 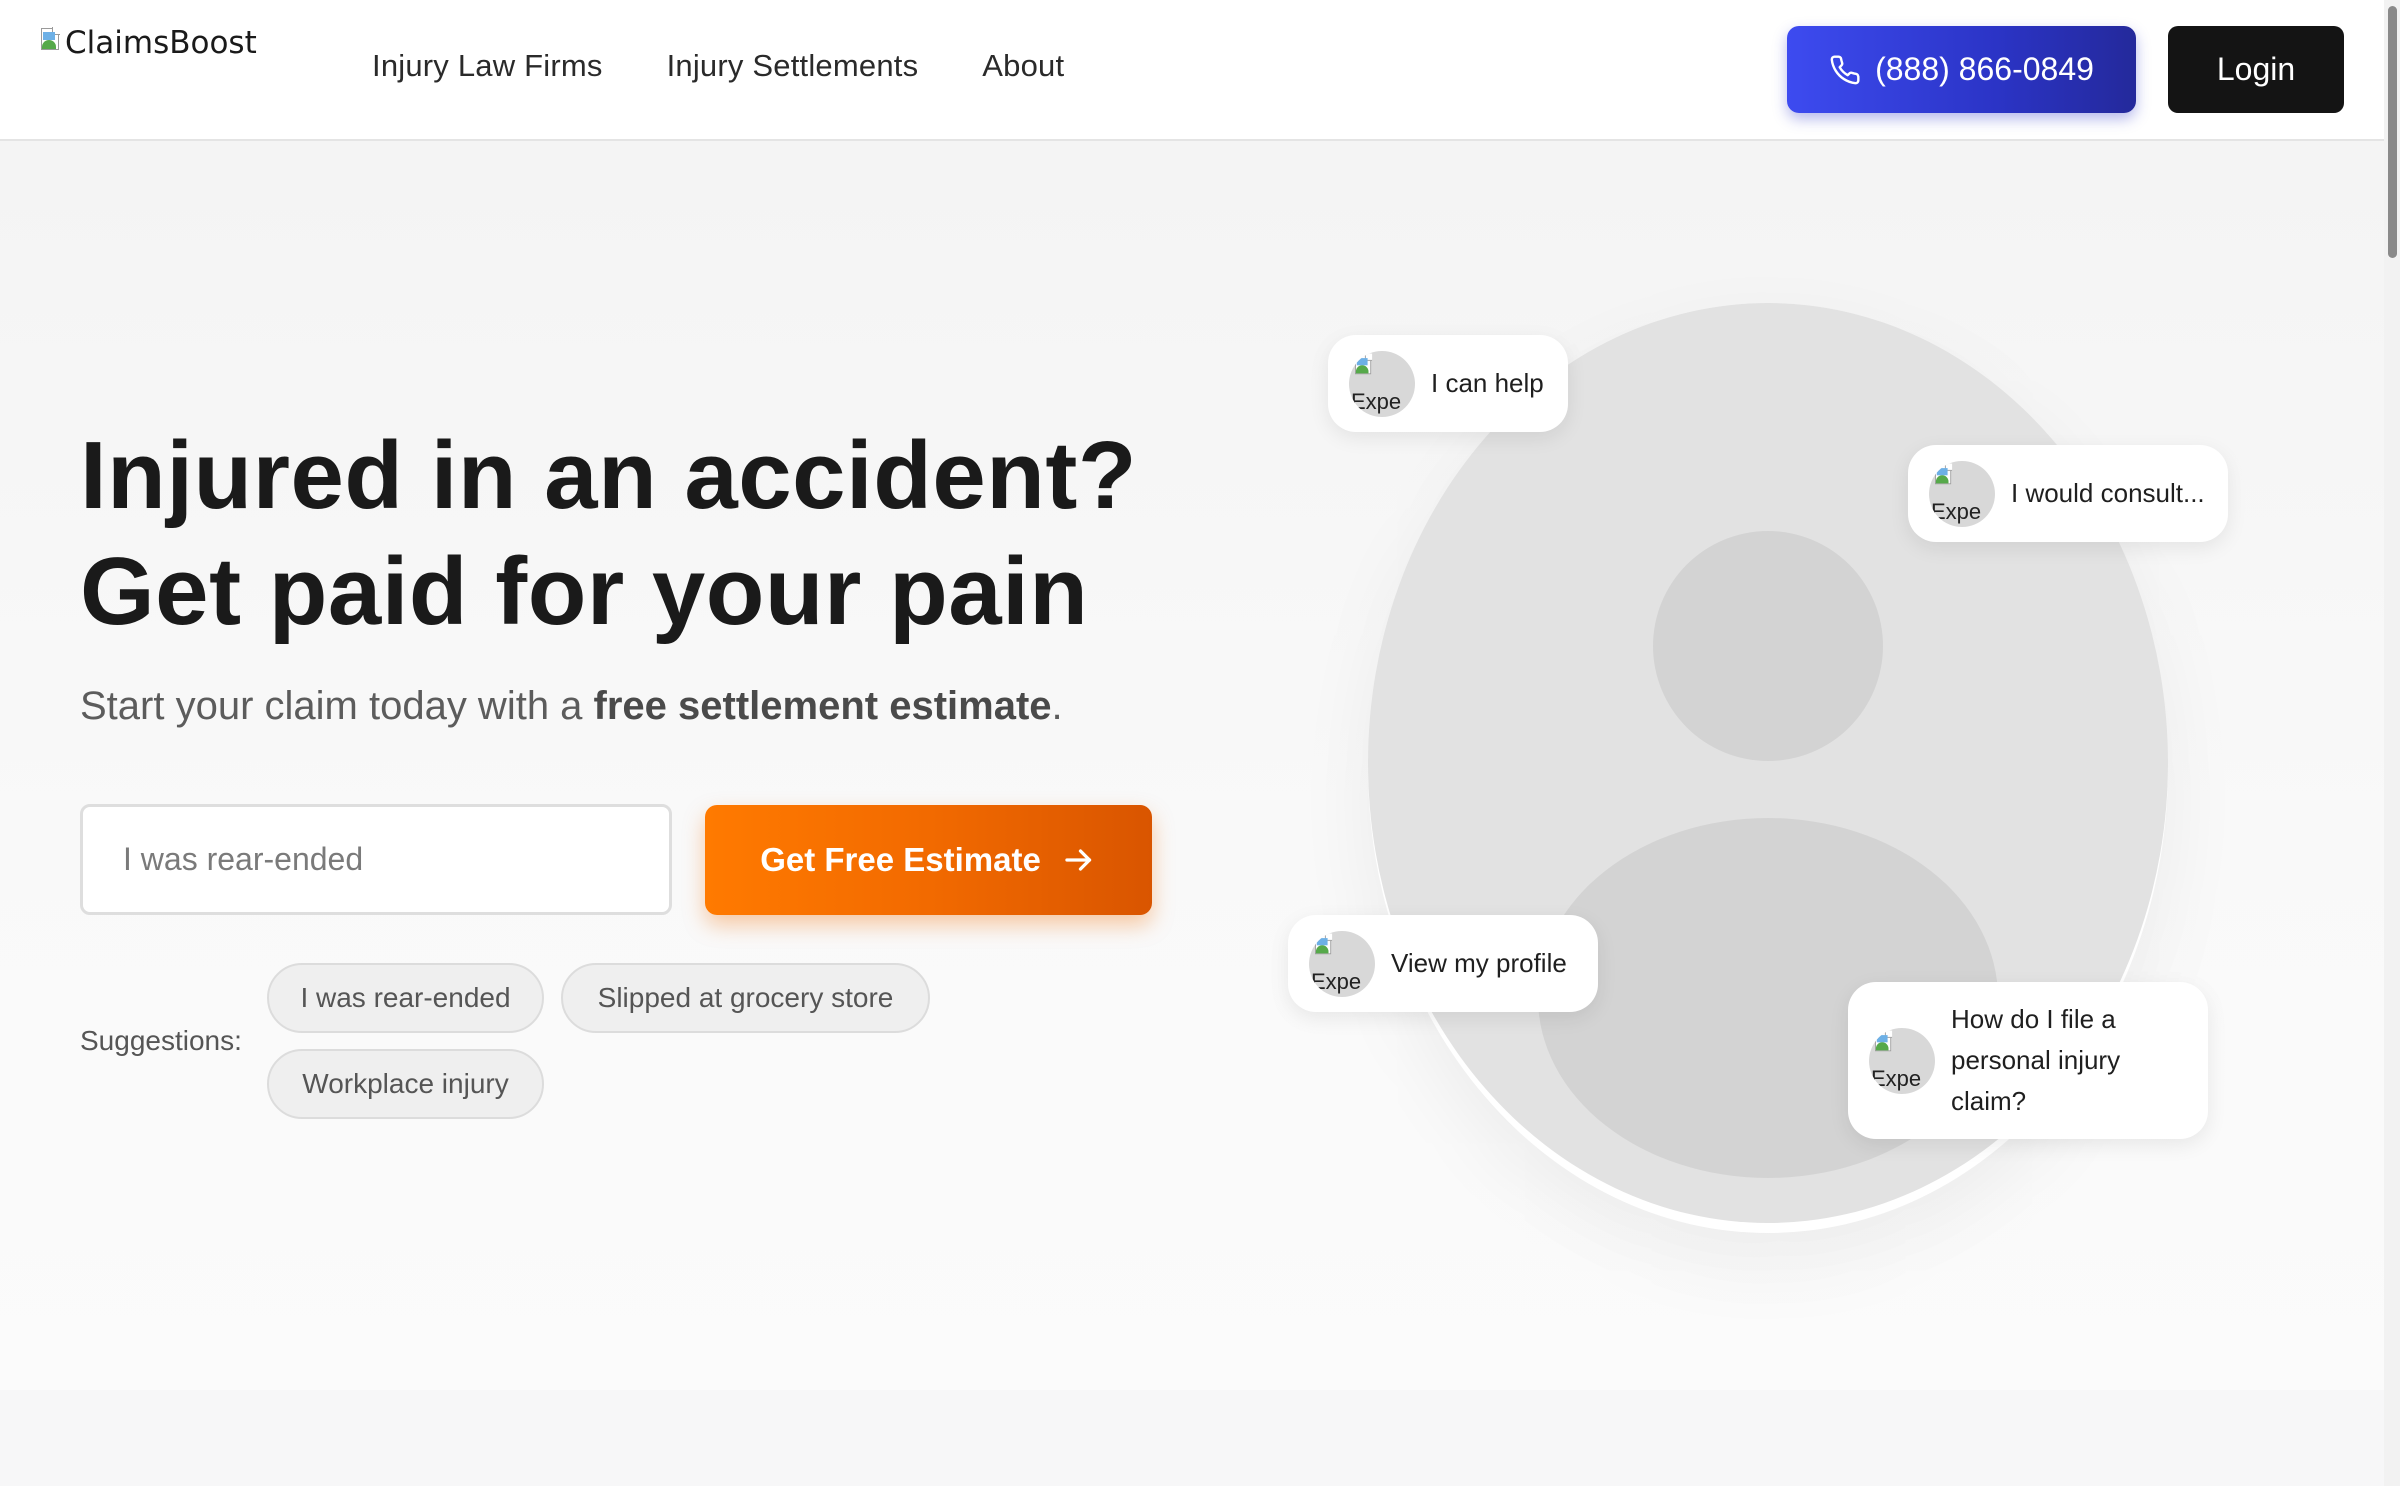 I want to click on avatar-head-shape, so click(x=1768, y=646).